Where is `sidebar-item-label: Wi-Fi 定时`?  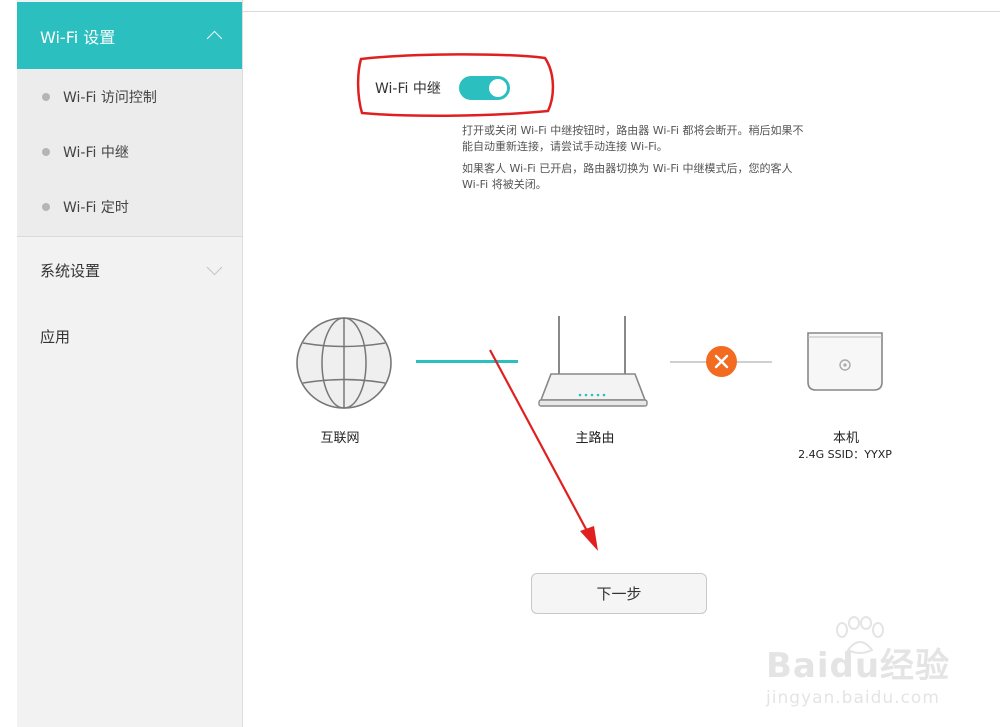
sidebar-item-label: Wi-Fi 定时 is located at coordinates (96, 207).